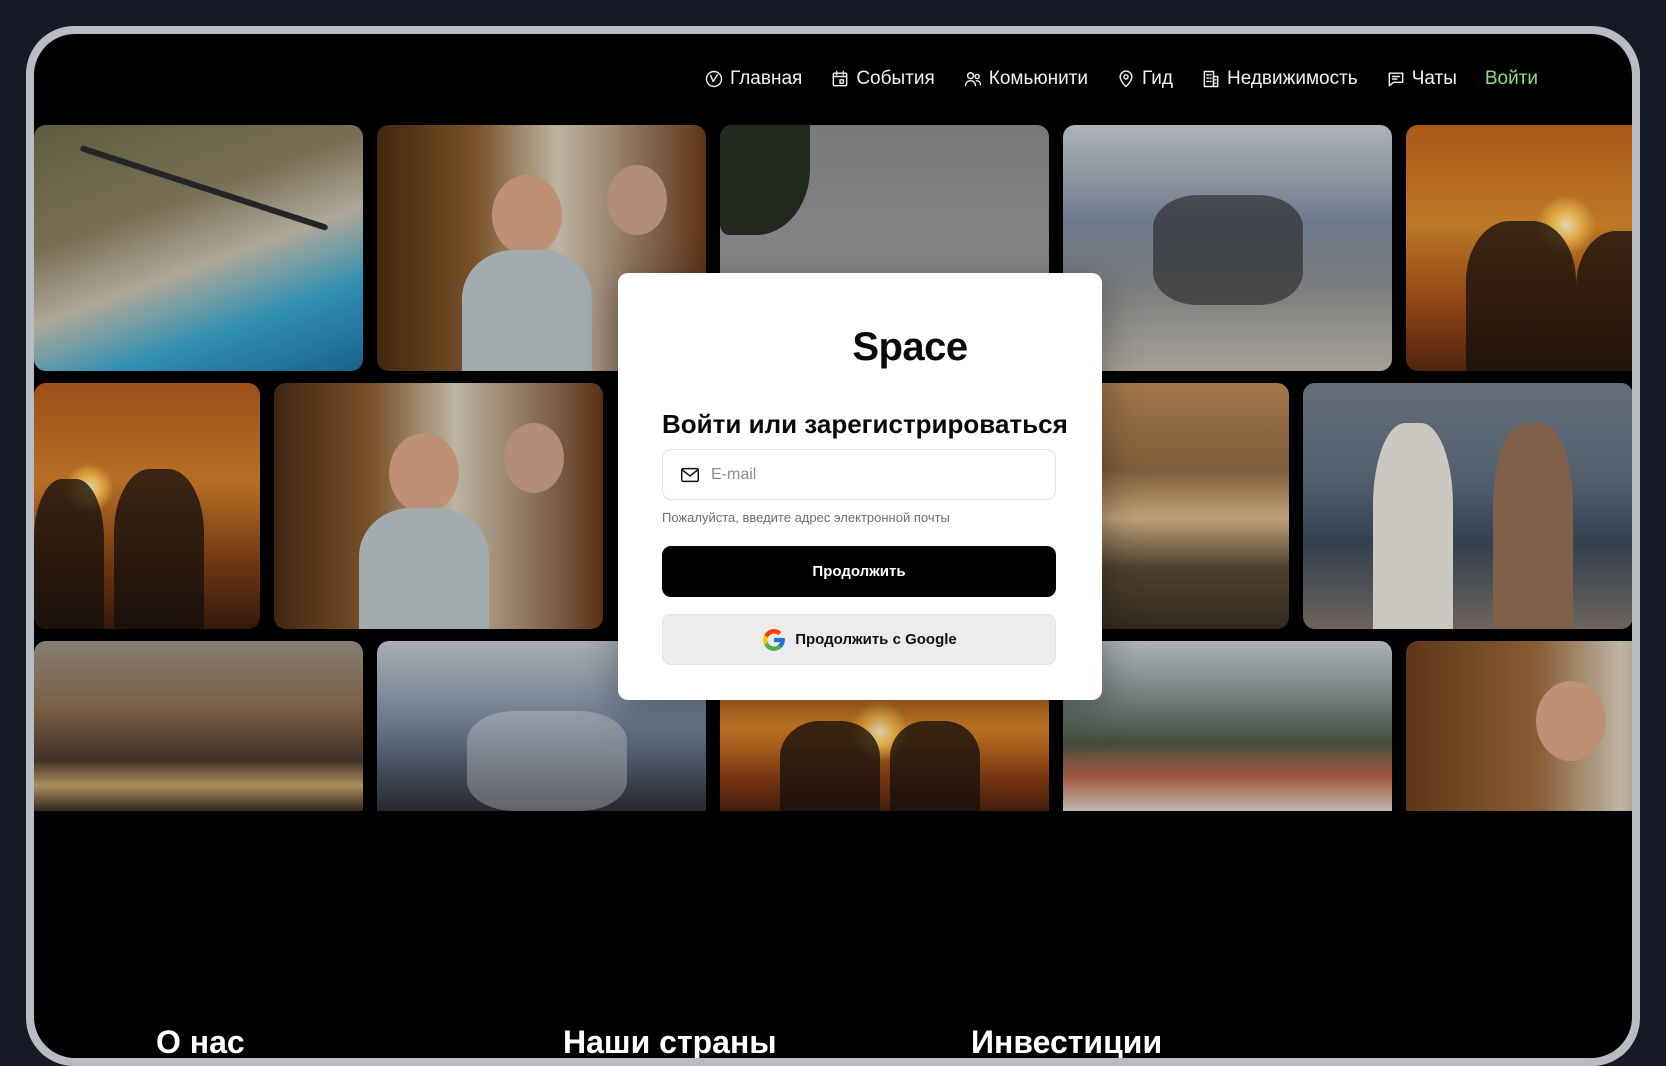 This screenshot has height=1066, width=1666. What do you see at coordinates (1292, 78) in the screenshot?
I see `nav-item-label: Недвижимость` at bounding box center [1292, 78].